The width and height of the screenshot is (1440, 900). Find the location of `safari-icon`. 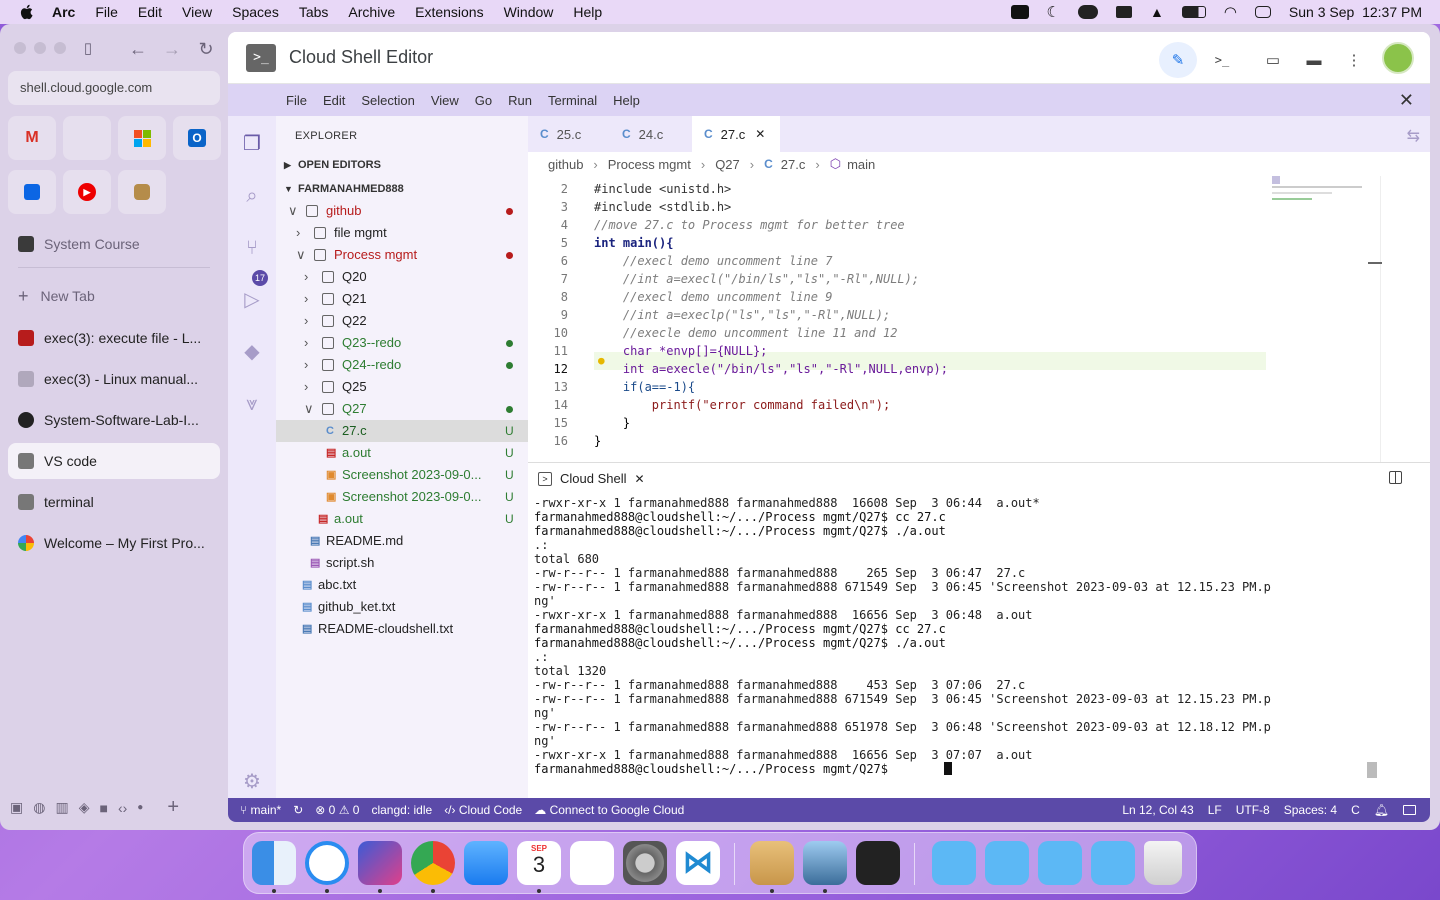

safari-icon is located at coordinates (327, 863).